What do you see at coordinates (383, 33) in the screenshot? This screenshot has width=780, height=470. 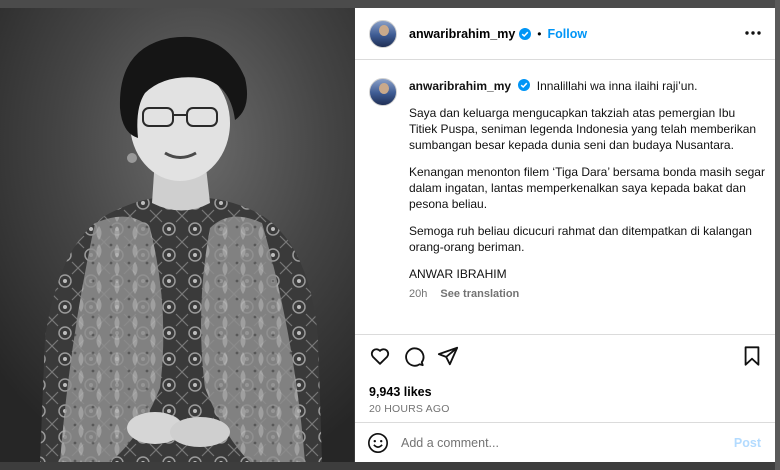 I see `author-avatar` at bounding box center [383, 33].